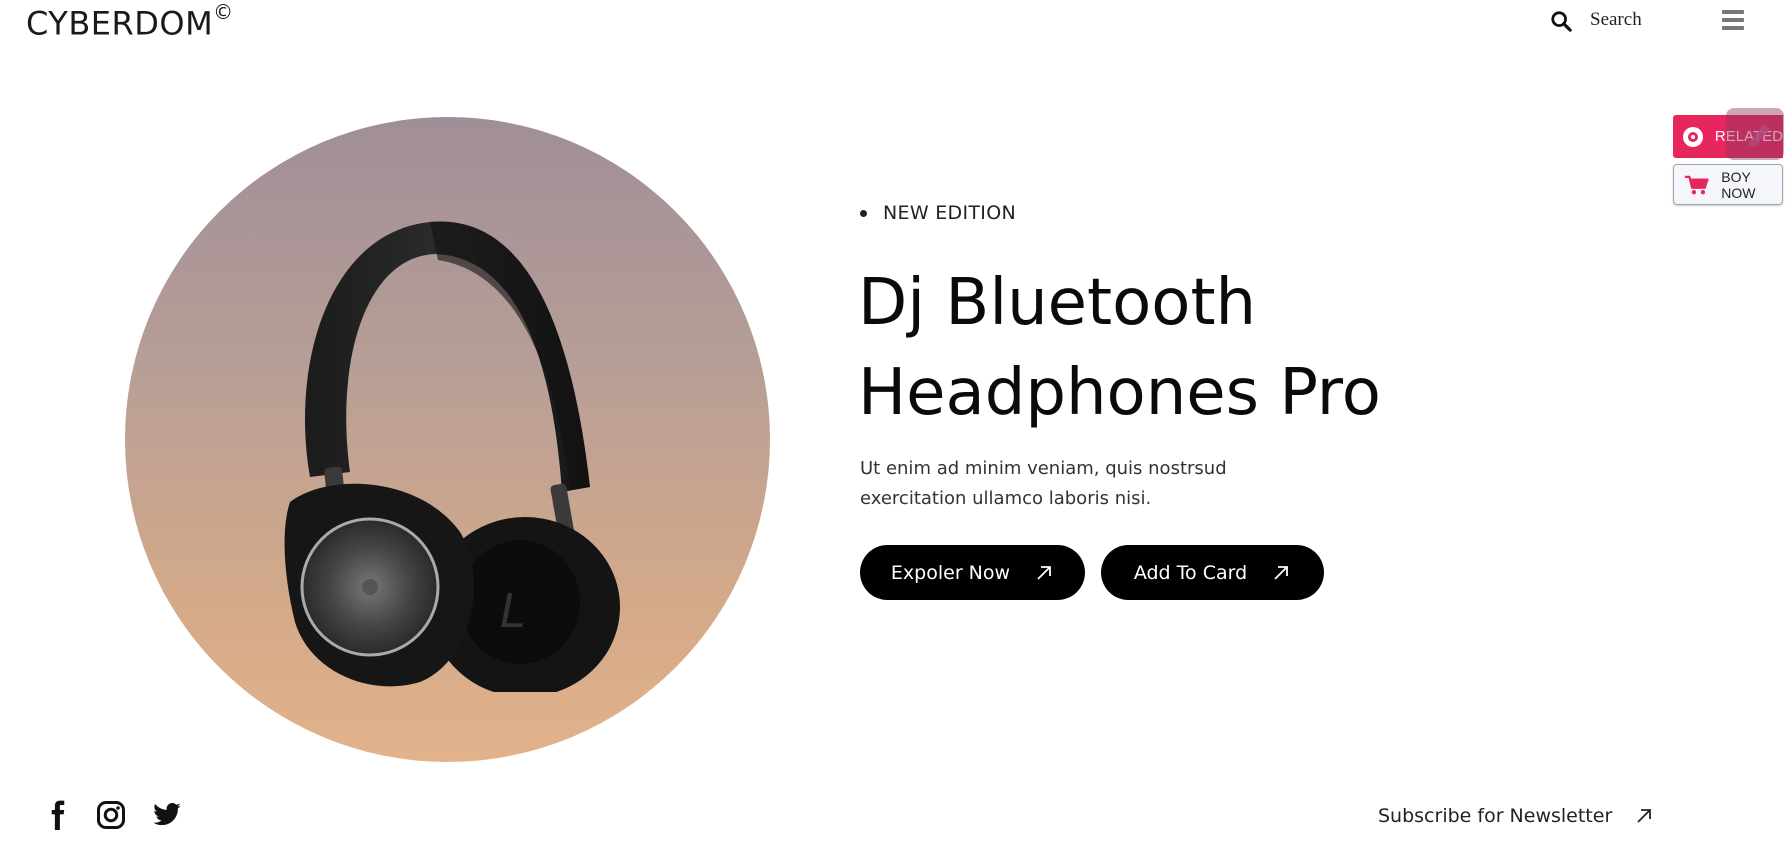  I want to click on product-title: Dj Bluetooth Headphones Pro, so click(1208, 348).